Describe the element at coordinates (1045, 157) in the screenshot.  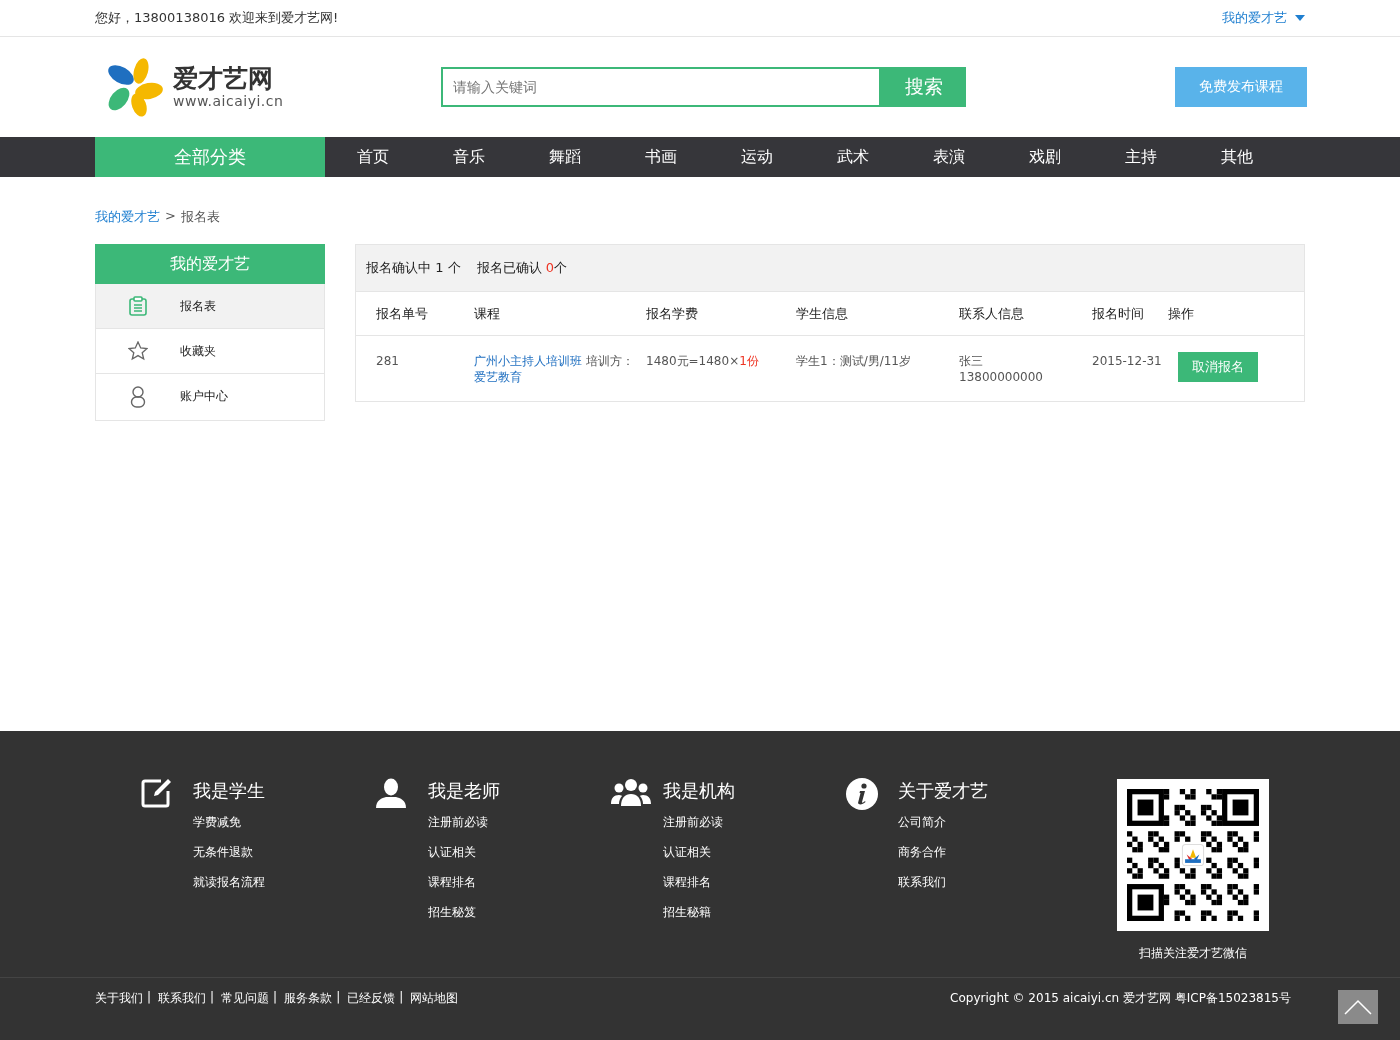
I see `nav-tab: 戏剧` at that location.